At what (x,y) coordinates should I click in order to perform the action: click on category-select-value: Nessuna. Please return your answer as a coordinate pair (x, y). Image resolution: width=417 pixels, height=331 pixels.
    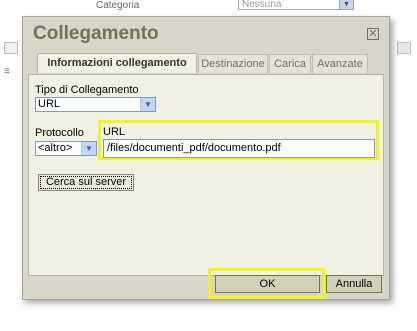
    Looking at the image, I should click on (262, 5).